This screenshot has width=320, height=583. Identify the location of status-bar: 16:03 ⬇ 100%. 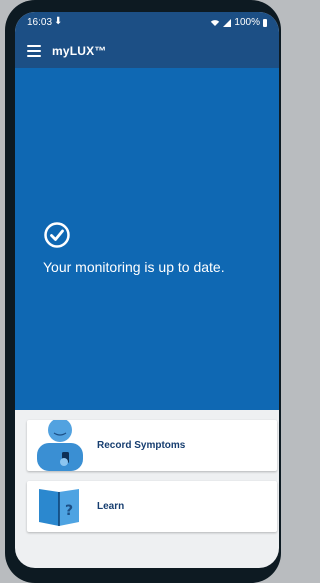
(147, 23).